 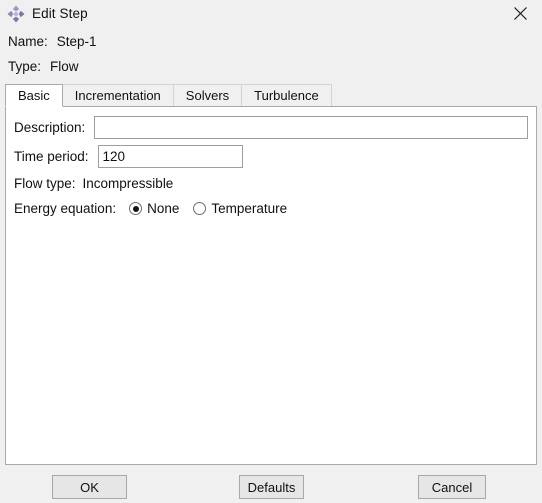 What do you see at coordinates (249, 208) in the screenshot?
I see `energy-equation-option-temperature-label: Temperature` at bounding box center [249, 208].